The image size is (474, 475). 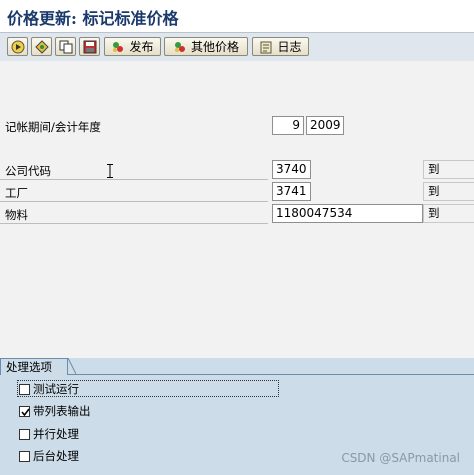 What do you see at coordinates (16, 193) in the screenshot?
I see `plant-label: 工厂` at bounding box center [16, 193].